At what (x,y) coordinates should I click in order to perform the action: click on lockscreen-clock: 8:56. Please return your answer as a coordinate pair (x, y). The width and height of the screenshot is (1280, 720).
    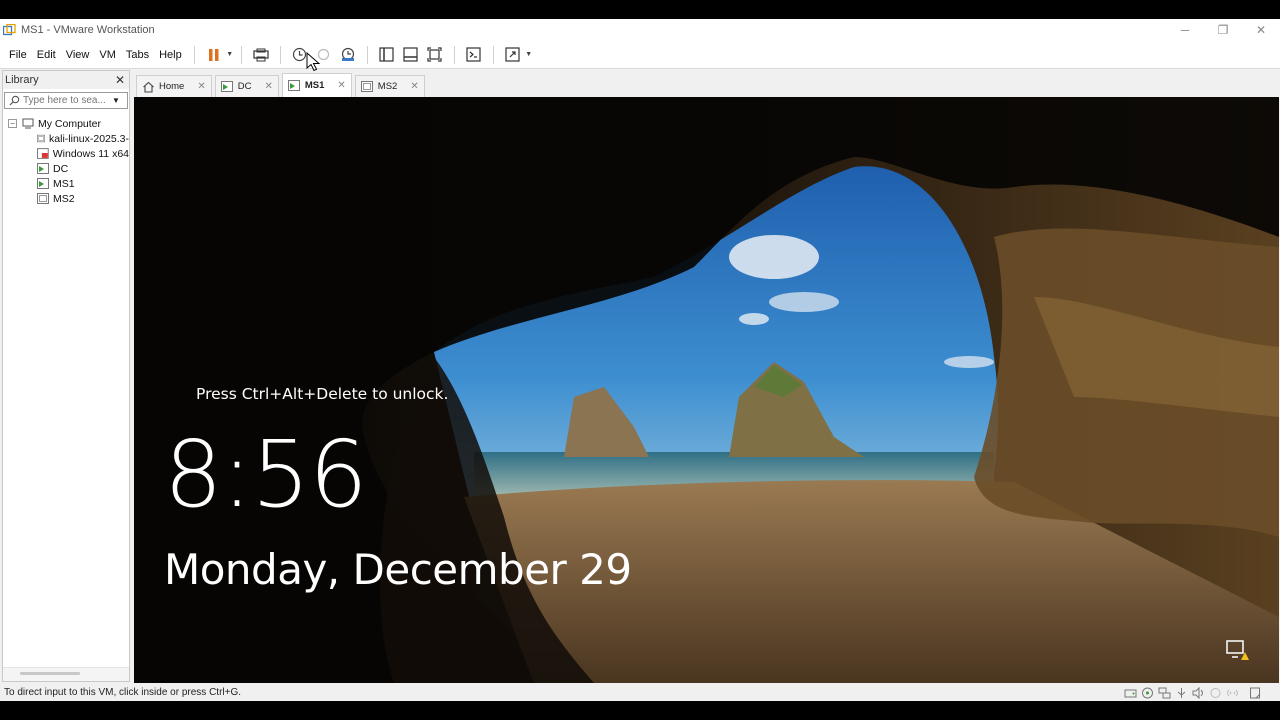
    Looking at the image, I should click on (266, 474).